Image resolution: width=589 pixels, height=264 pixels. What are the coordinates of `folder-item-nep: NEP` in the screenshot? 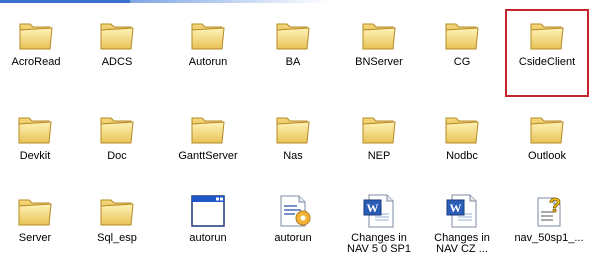 It's located at (379, 136).